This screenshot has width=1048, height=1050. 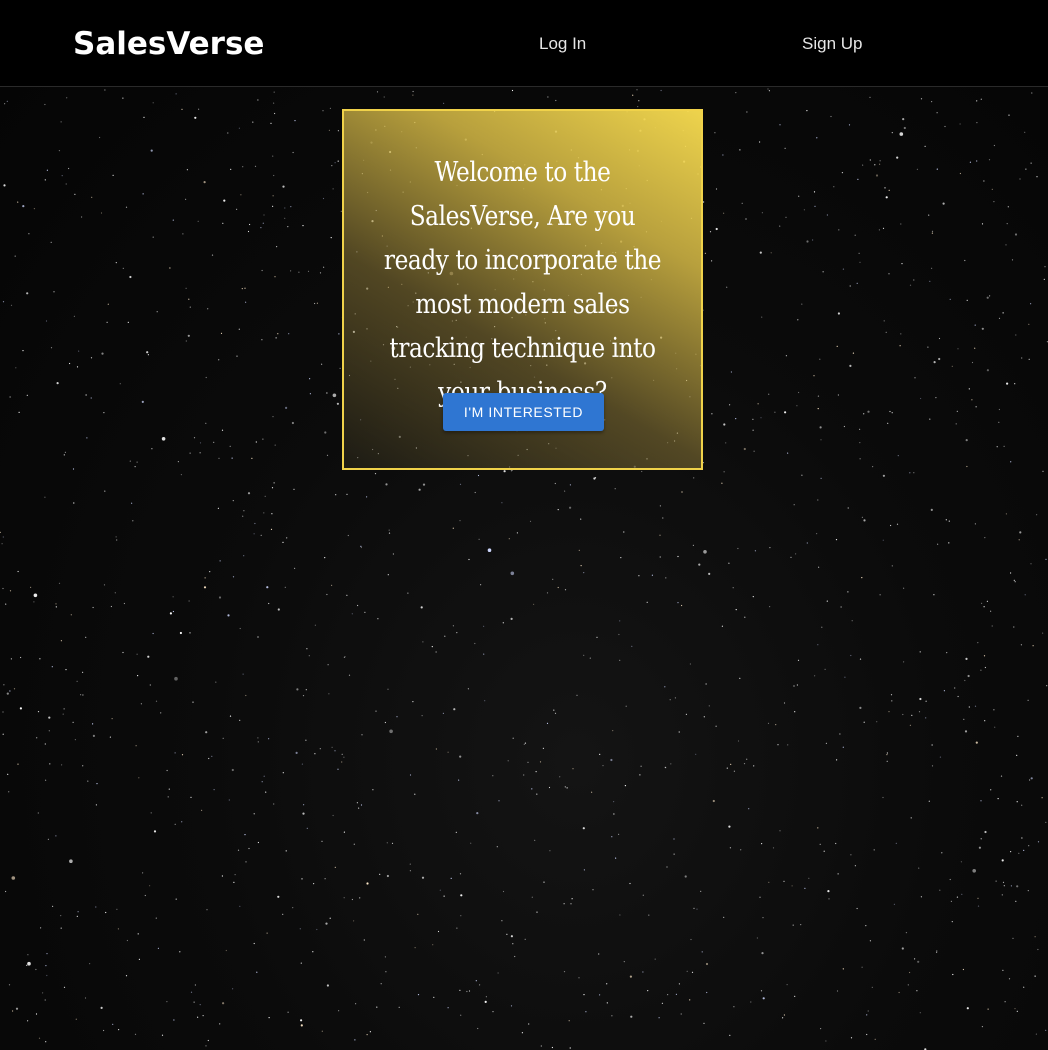 I want to click on login-link: Log In, so click(x=562, y=44).